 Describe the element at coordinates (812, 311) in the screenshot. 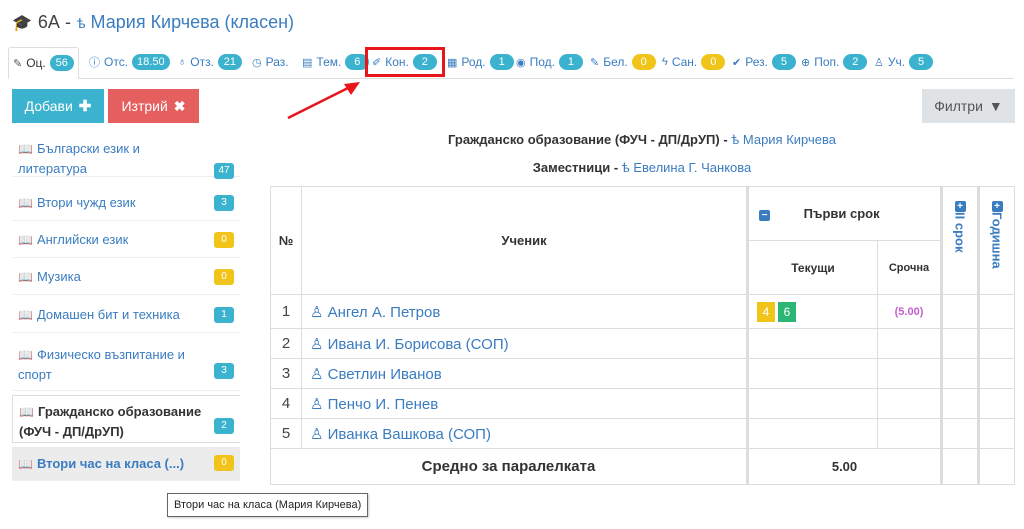

I see `current-grades-cell: 46` at that location.